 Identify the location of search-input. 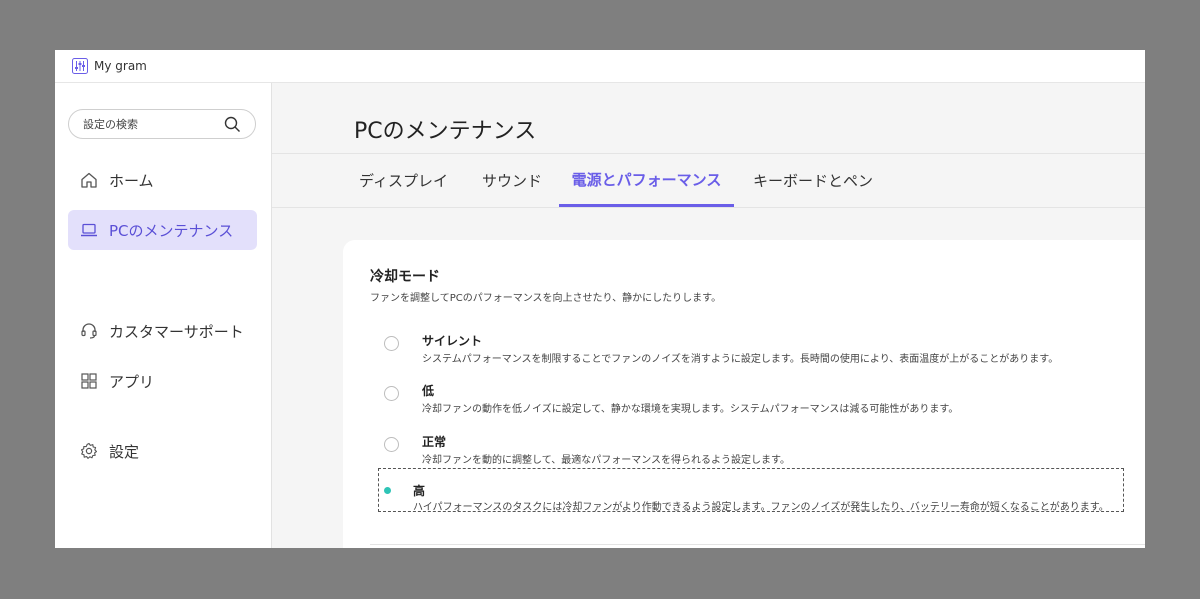
(148, 124).